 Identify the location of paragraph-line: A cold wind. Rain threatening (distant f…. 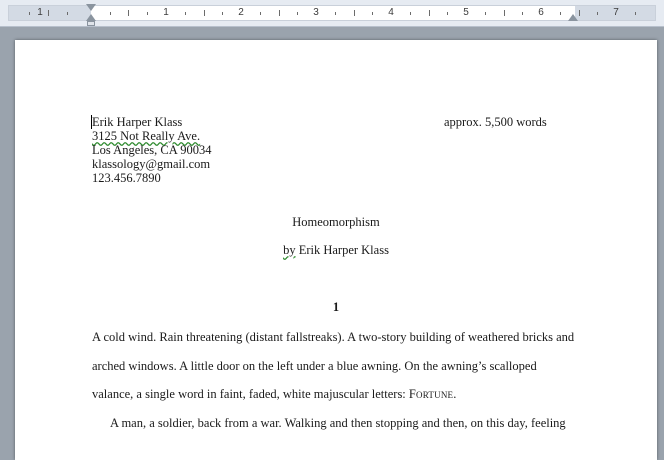
(333, 337).